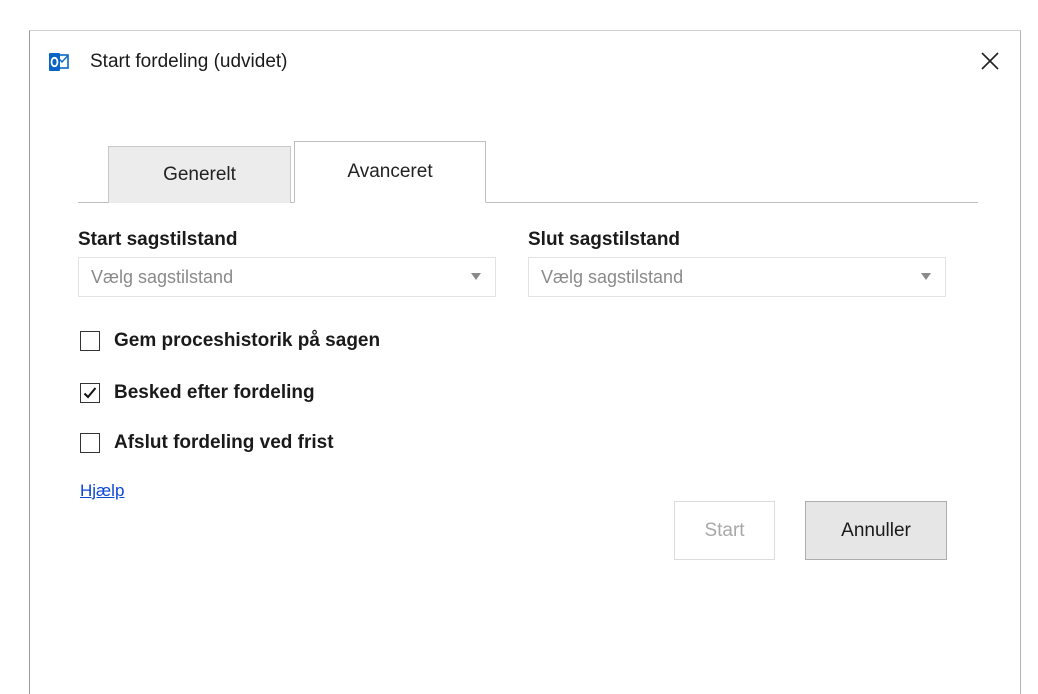 The width and height of the screenshot is (1038, 694). I want to click on end-state-label: Slut sagstilstand, so click(604, 239).